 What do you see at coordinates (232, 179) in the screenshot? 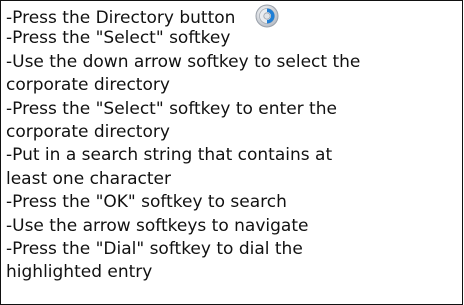
I see `instruction-line: least one character` at bounding box center [232, 179].